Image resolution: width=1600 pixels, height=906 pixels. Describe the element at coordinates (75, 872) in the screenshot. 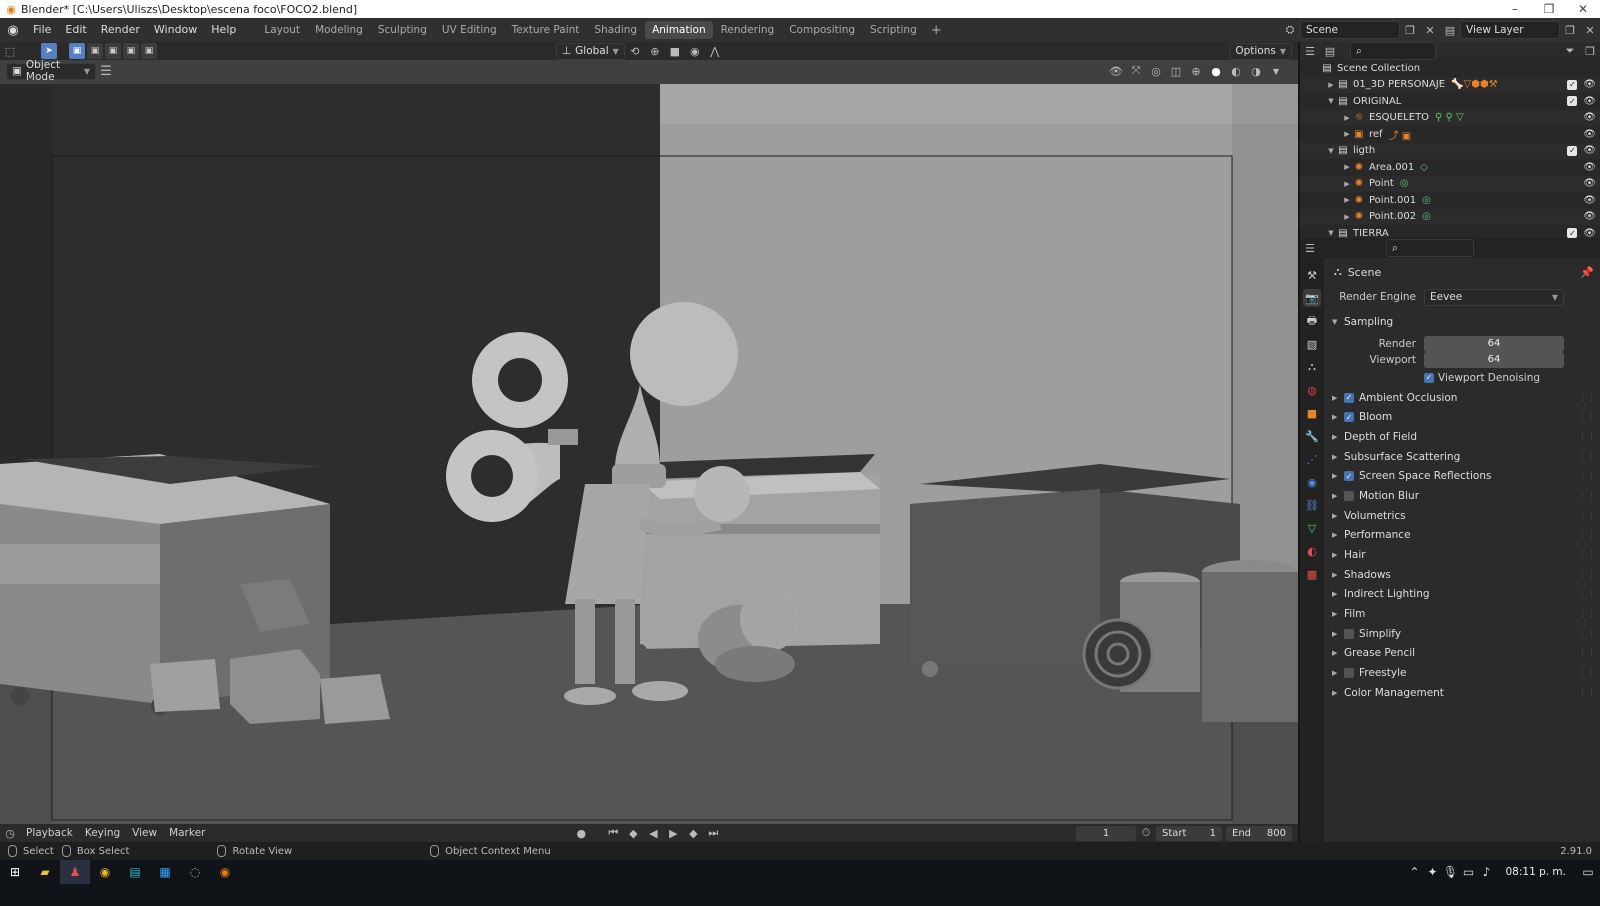

I see `app-character-icon: ♟` at that location.